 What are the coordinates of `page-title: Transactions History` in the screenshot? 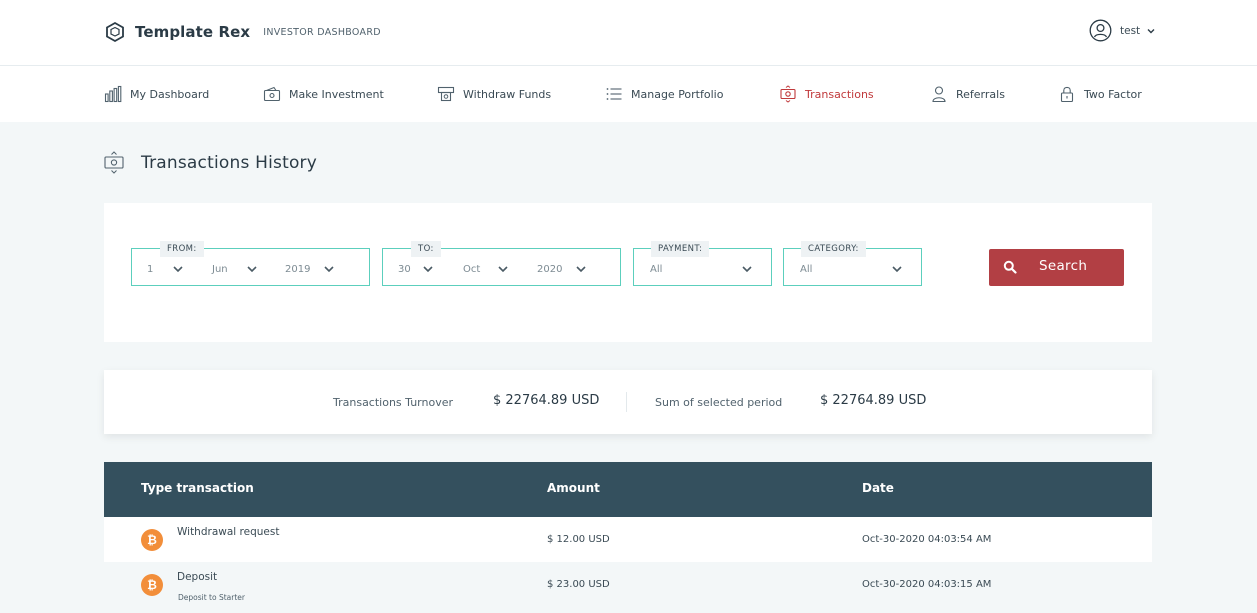 It's located at (229, 163).